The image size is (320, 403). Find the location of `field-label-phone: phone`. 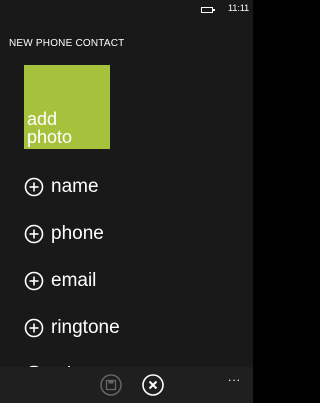

field-label-phone: phone is located at coordinates (77, 233).